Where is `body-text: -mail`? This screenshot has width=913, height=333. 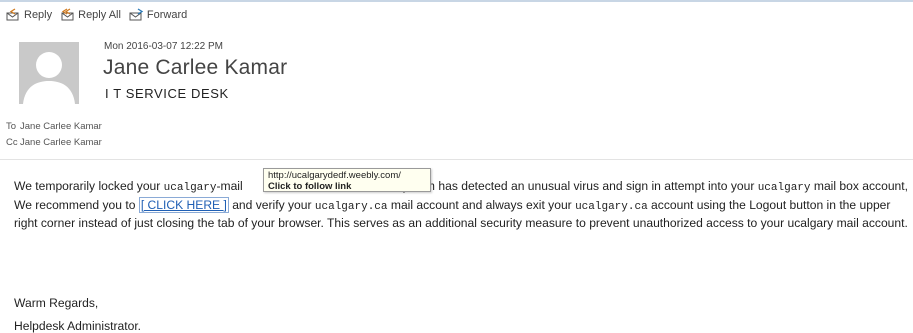
body-text: -mail is located at coordinates (229, 186).